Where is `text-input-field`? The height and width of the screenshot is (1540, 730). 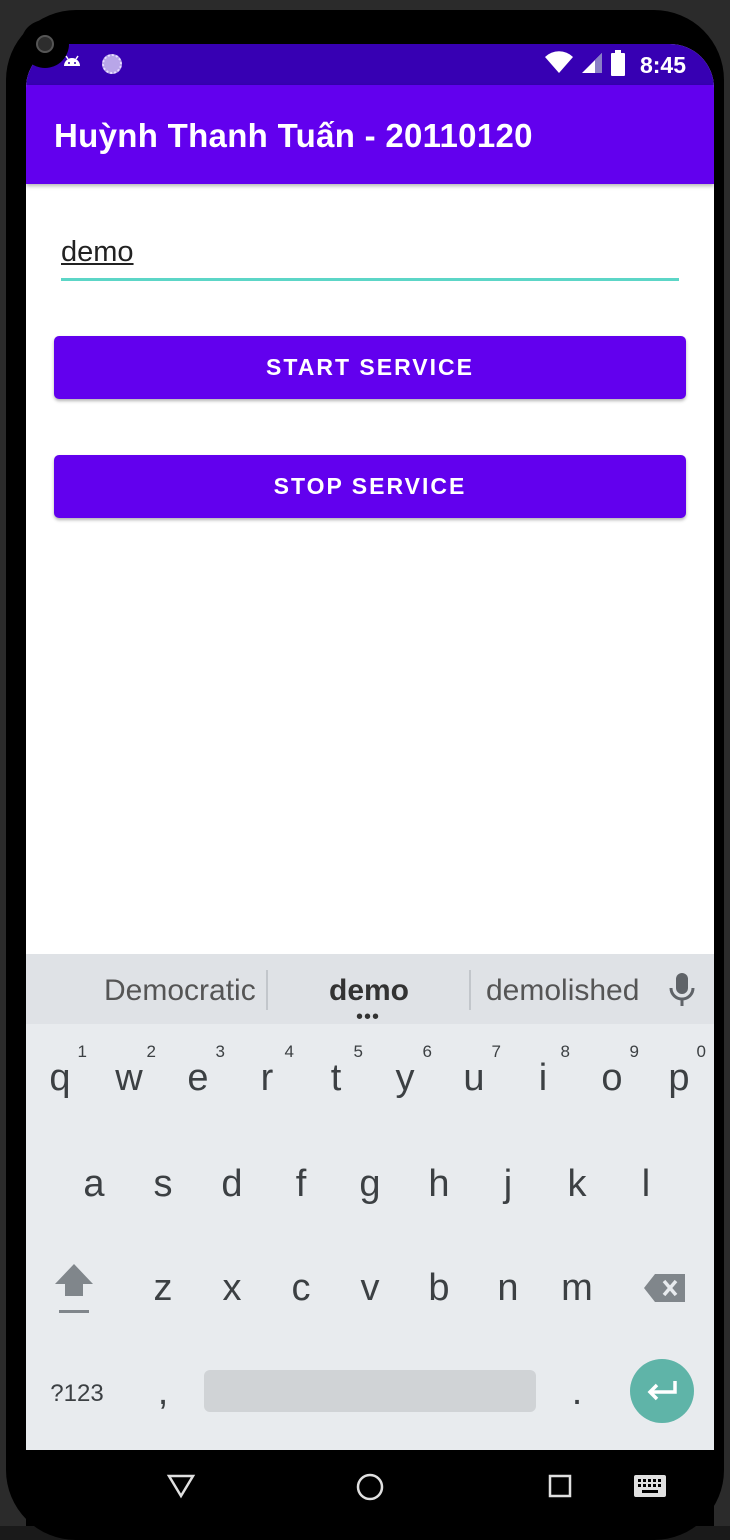 text-input-field is located at coordinates (370, 256).